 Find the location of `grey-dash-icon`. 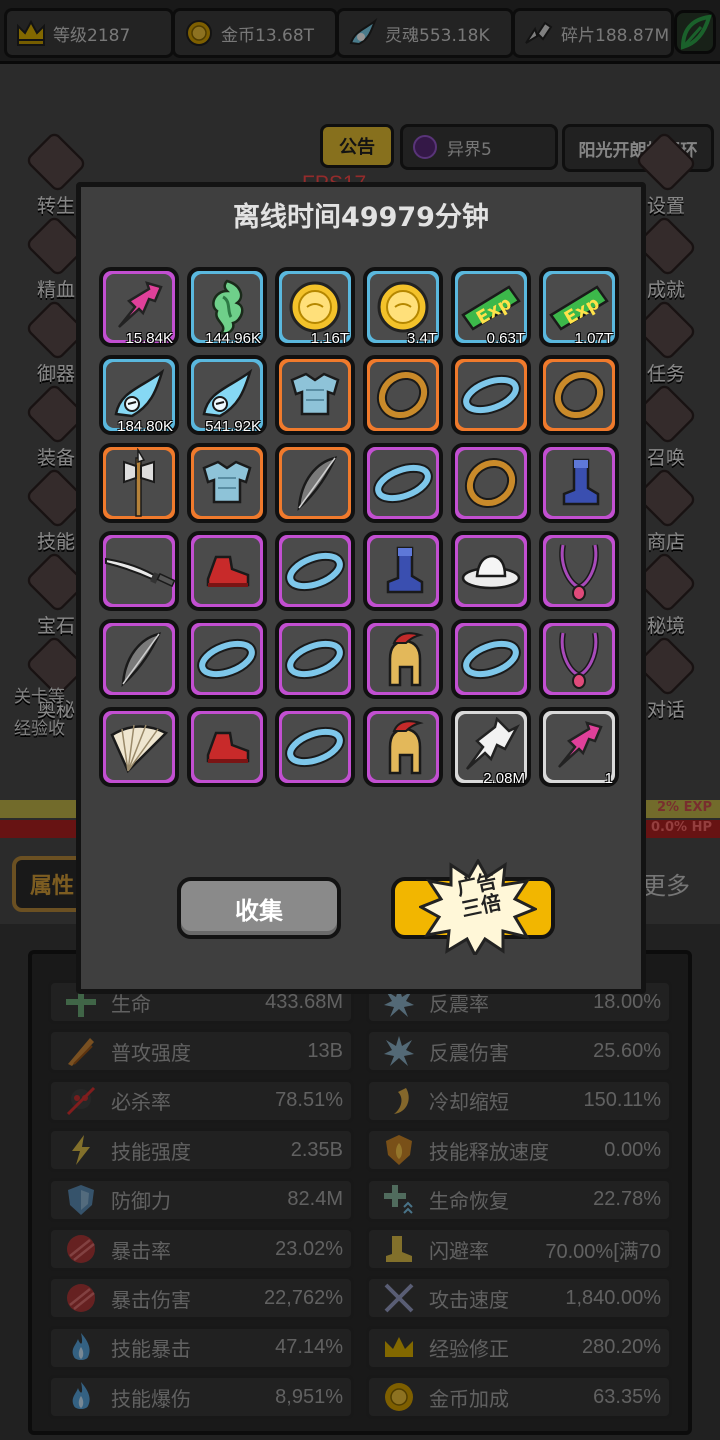

grey-dash-icon is located at coordinates (491, 747).